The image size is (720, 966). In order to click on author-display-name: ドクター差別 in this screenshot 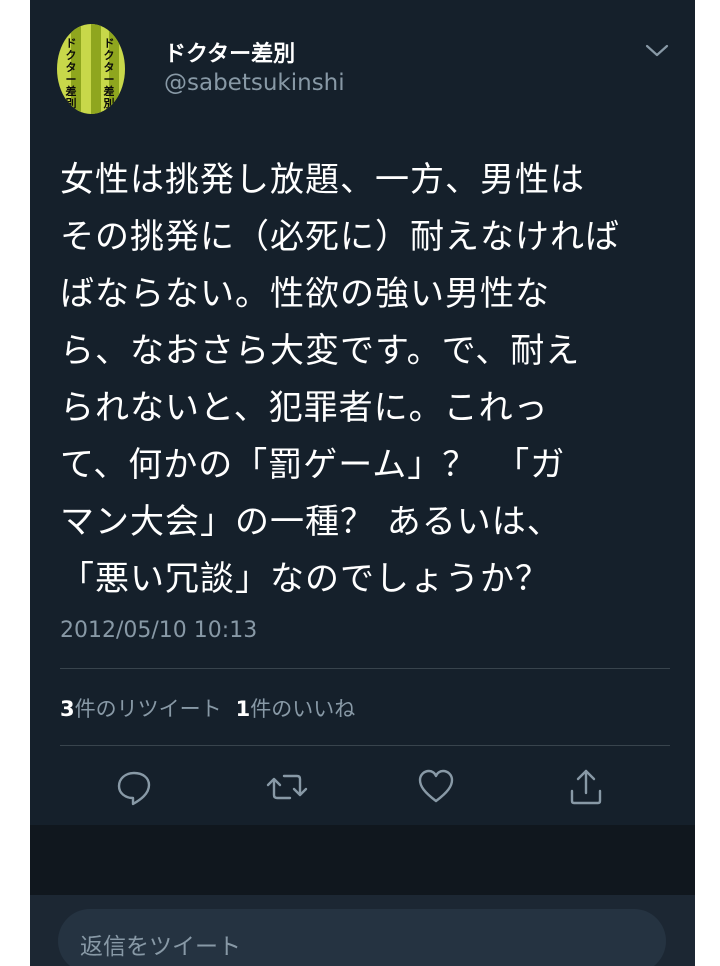, I will do `click(229, 52)`.